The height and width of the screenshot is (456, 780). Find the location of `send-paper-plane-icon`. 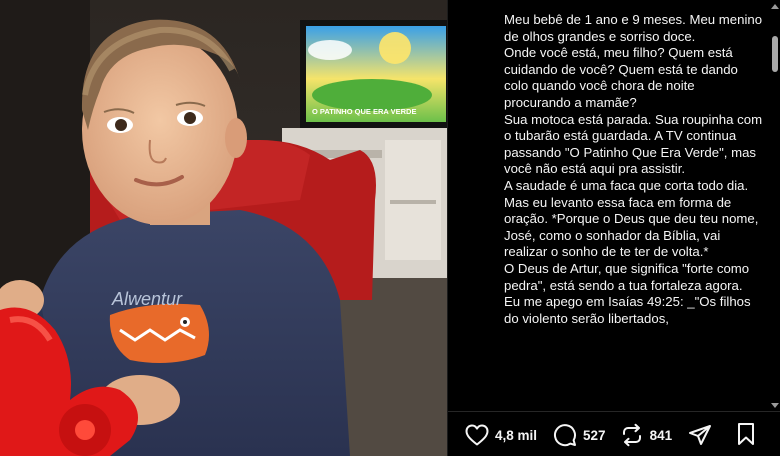

send-paper-plane-icon is located at coordinates (700, 435).